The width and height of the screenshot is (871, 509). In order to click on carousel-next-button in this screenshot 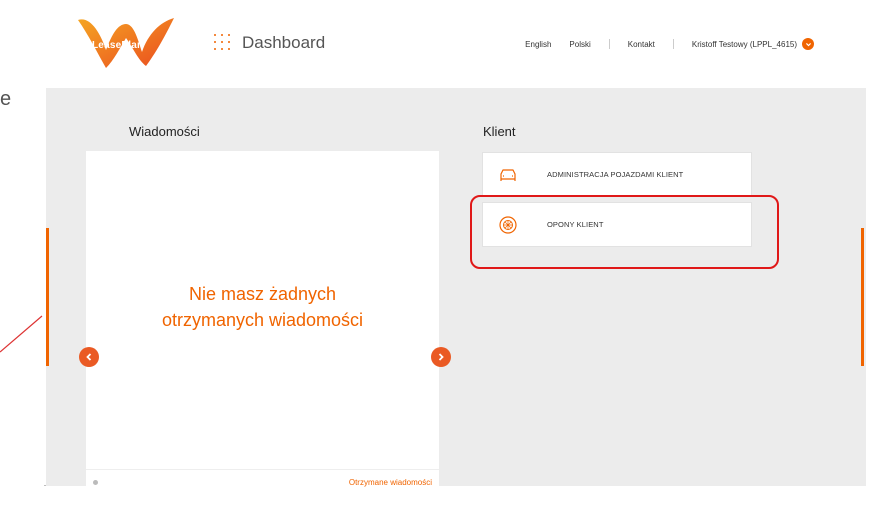, I will do `click(441, 357)`.